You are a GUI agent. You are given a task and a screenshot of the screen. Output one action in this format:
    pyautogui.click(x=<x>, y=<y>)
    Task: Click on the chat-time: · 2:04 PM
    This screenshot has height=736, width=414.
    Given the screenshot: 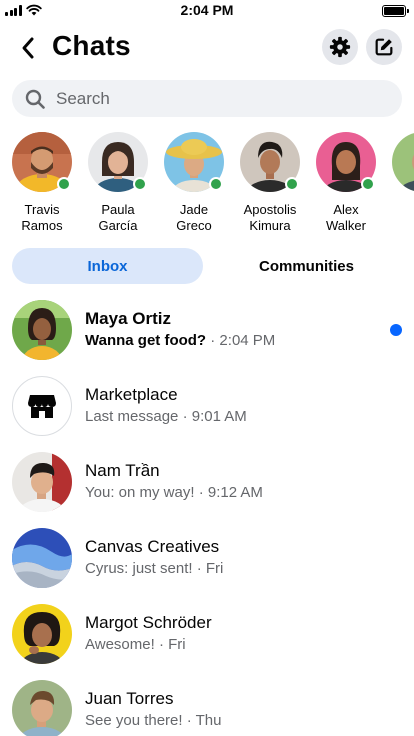 What is the action you would take?
    pyautogui.click(x=243, y=340)
    